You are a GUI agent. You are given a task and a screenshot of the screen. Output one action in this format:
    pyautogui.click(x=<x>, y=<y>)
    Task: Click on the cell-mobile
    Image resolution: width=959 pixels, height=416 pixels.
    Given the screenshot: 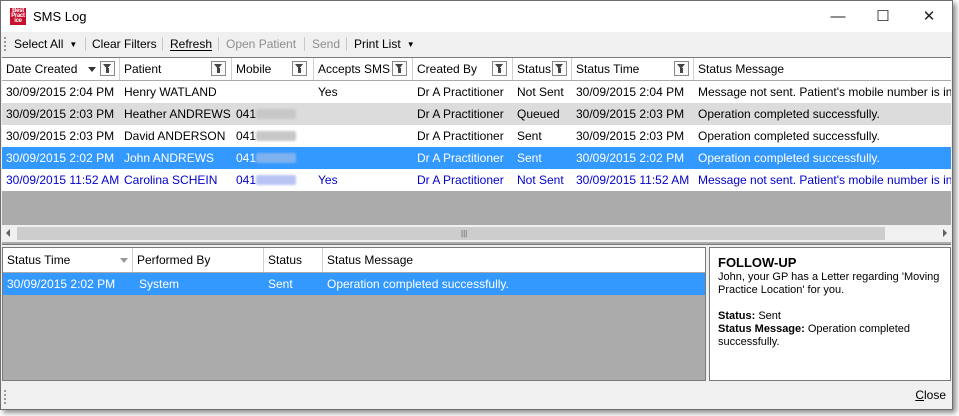 What is the action you would take?
    pyautogui.click(x=273, y=92)
    